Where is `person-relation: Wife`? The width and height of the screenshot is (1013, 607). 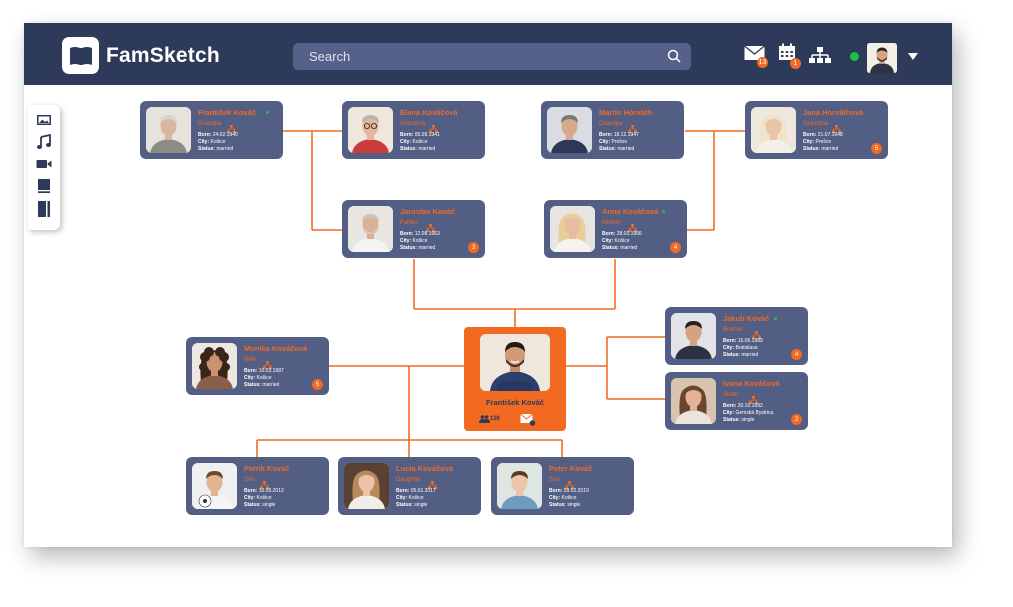 person-relation: Wife is located at coordinates (250, 360).